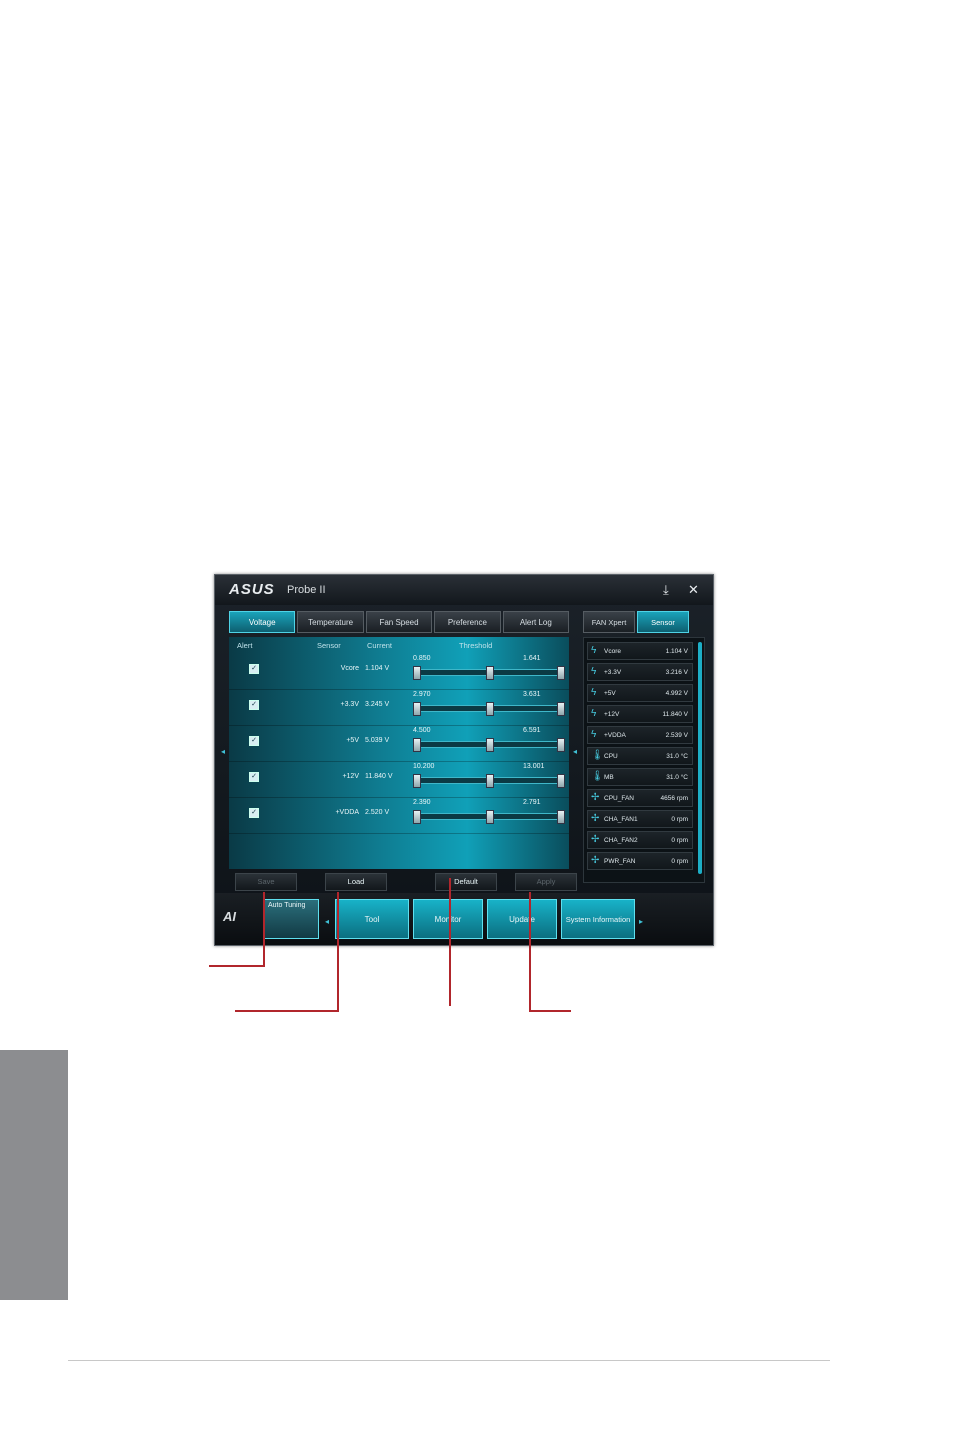  Describe the element at coordinates (379, 776) in the screenshot. I see `current-value: 11.840 V` at that location.